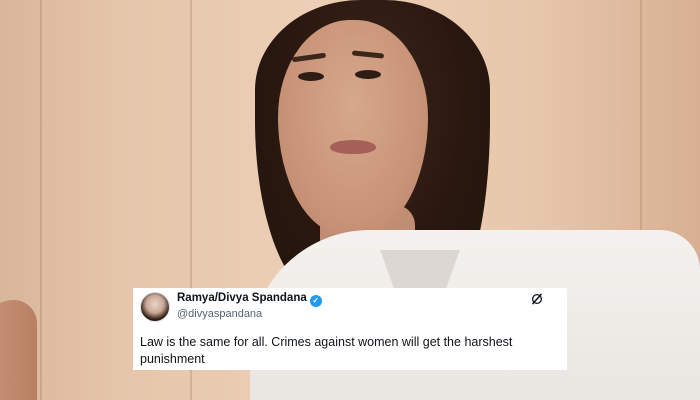  I want to click on author-handle: @divyaspandana, so click(219, 314).